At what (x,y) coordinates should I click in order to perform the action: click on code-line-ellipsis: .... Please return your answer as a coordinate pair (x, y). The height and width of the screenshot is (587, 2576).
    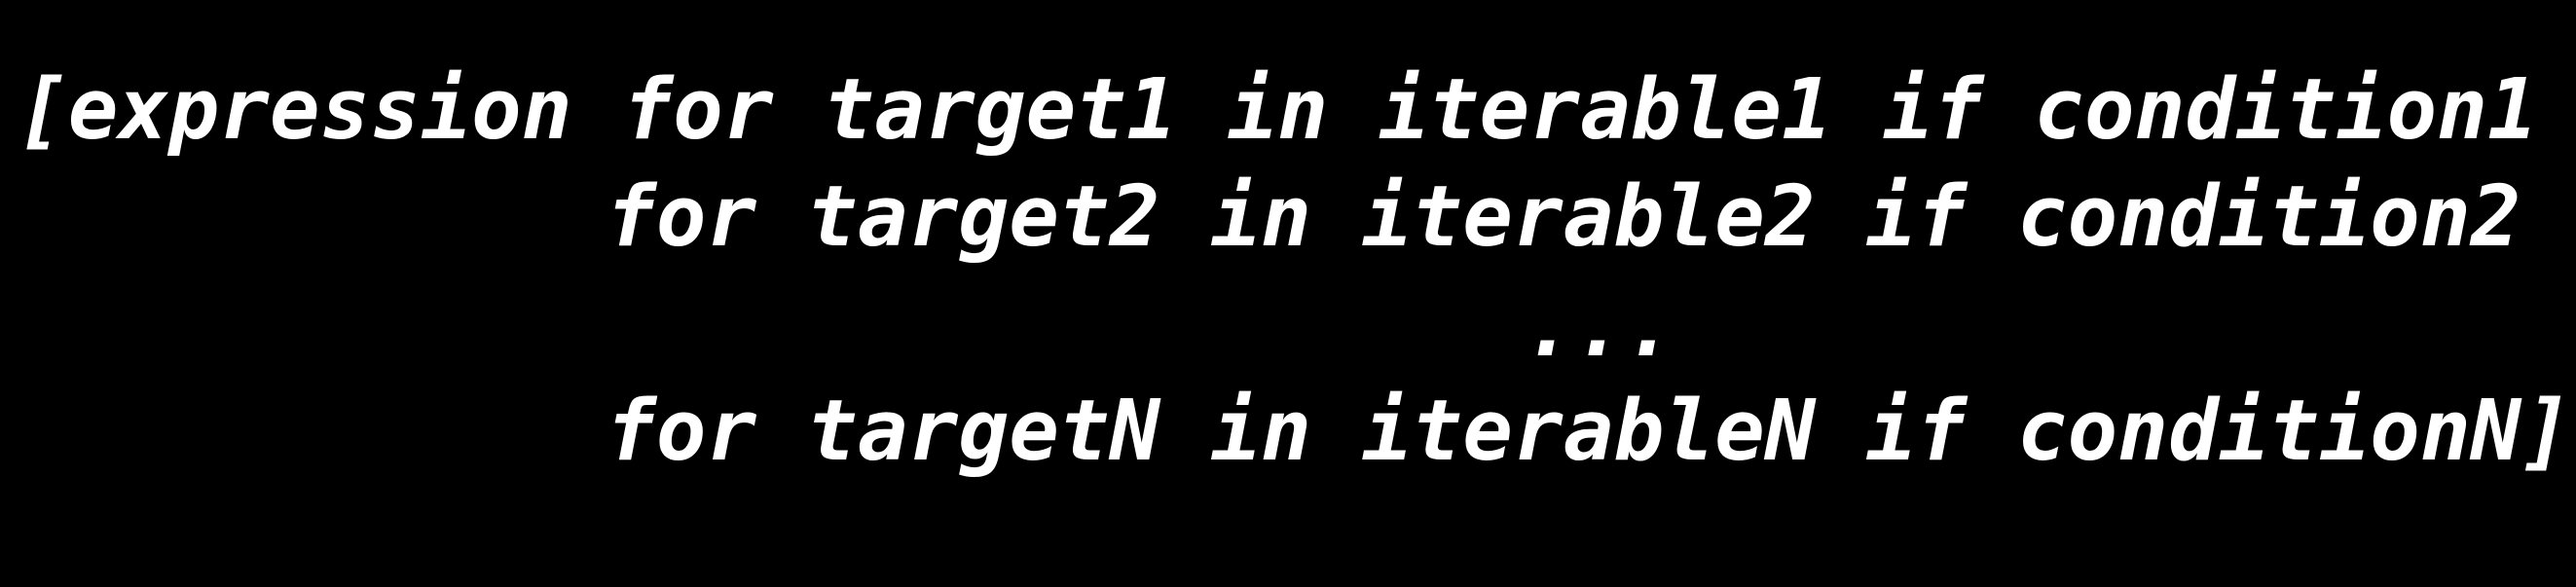
    Looking at the image, I should click on (1599, 327).